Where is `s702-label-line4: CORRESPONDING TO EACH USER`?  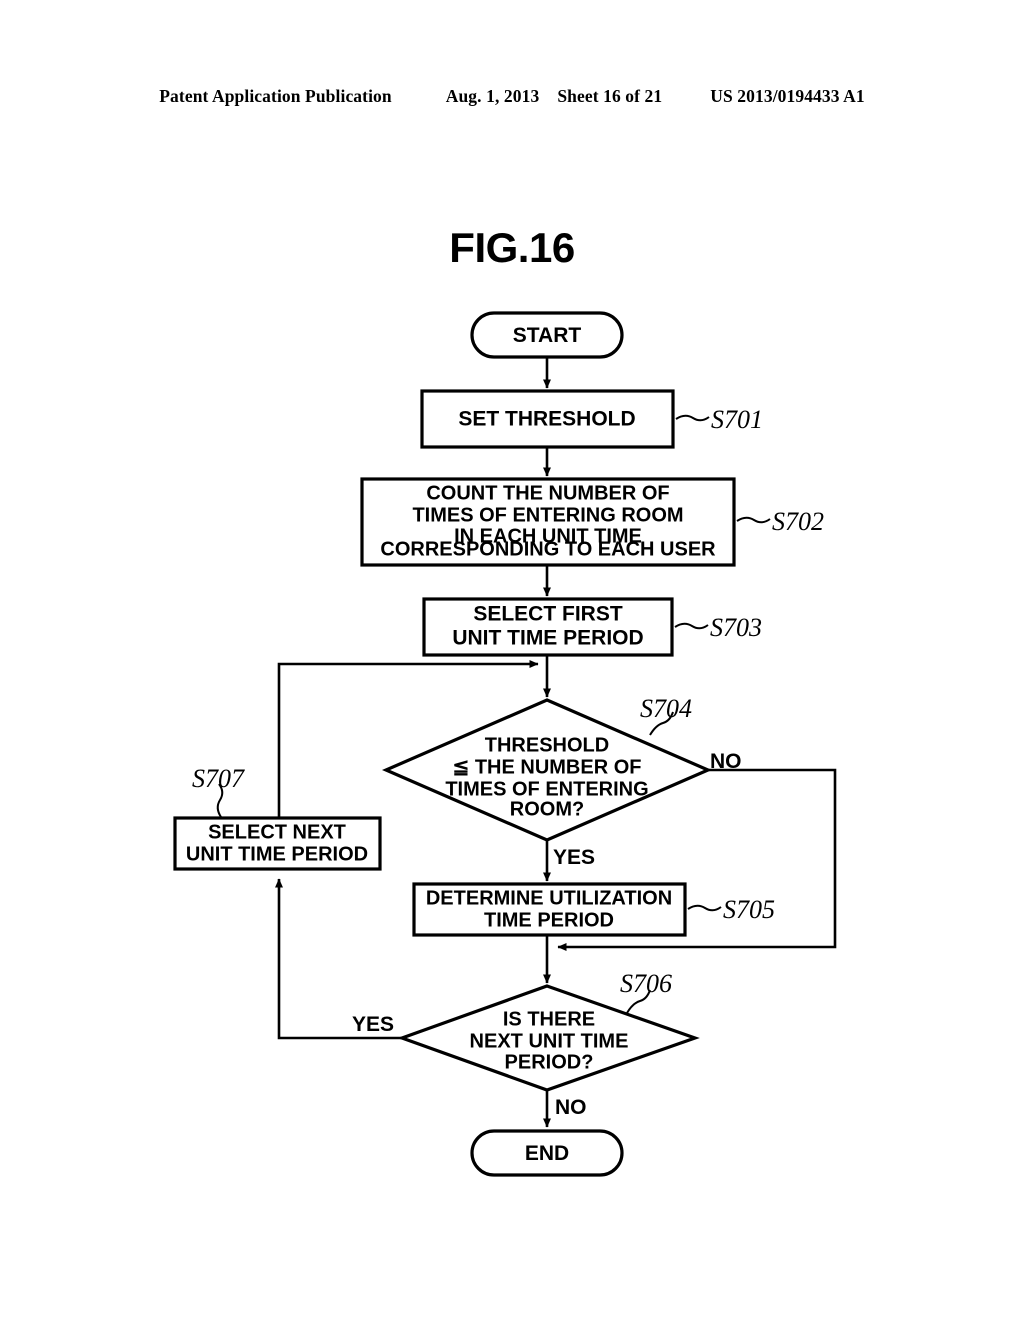 s702-label-line4: CORRESPONDING TO EACH USER is located at coordinates (548, 549).